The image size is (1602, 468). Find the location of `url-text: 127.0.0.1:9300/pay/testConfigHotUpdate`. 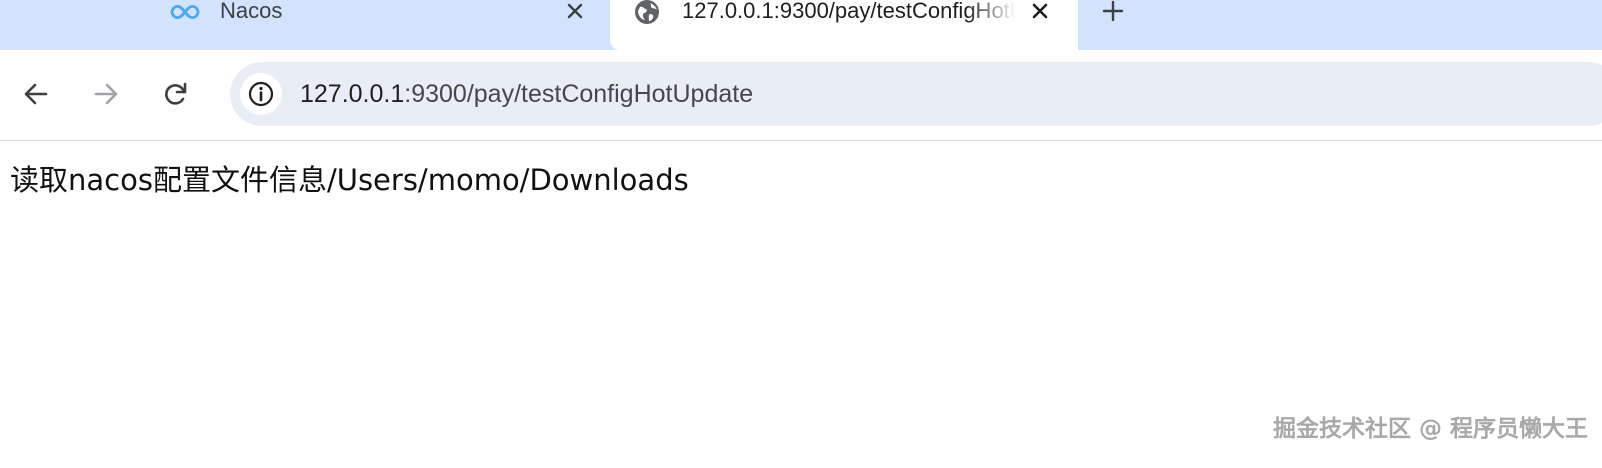

url-text: 127.0.0.1:9300/pay/testConfigHotUpdate is located at coordinates (526, 94).